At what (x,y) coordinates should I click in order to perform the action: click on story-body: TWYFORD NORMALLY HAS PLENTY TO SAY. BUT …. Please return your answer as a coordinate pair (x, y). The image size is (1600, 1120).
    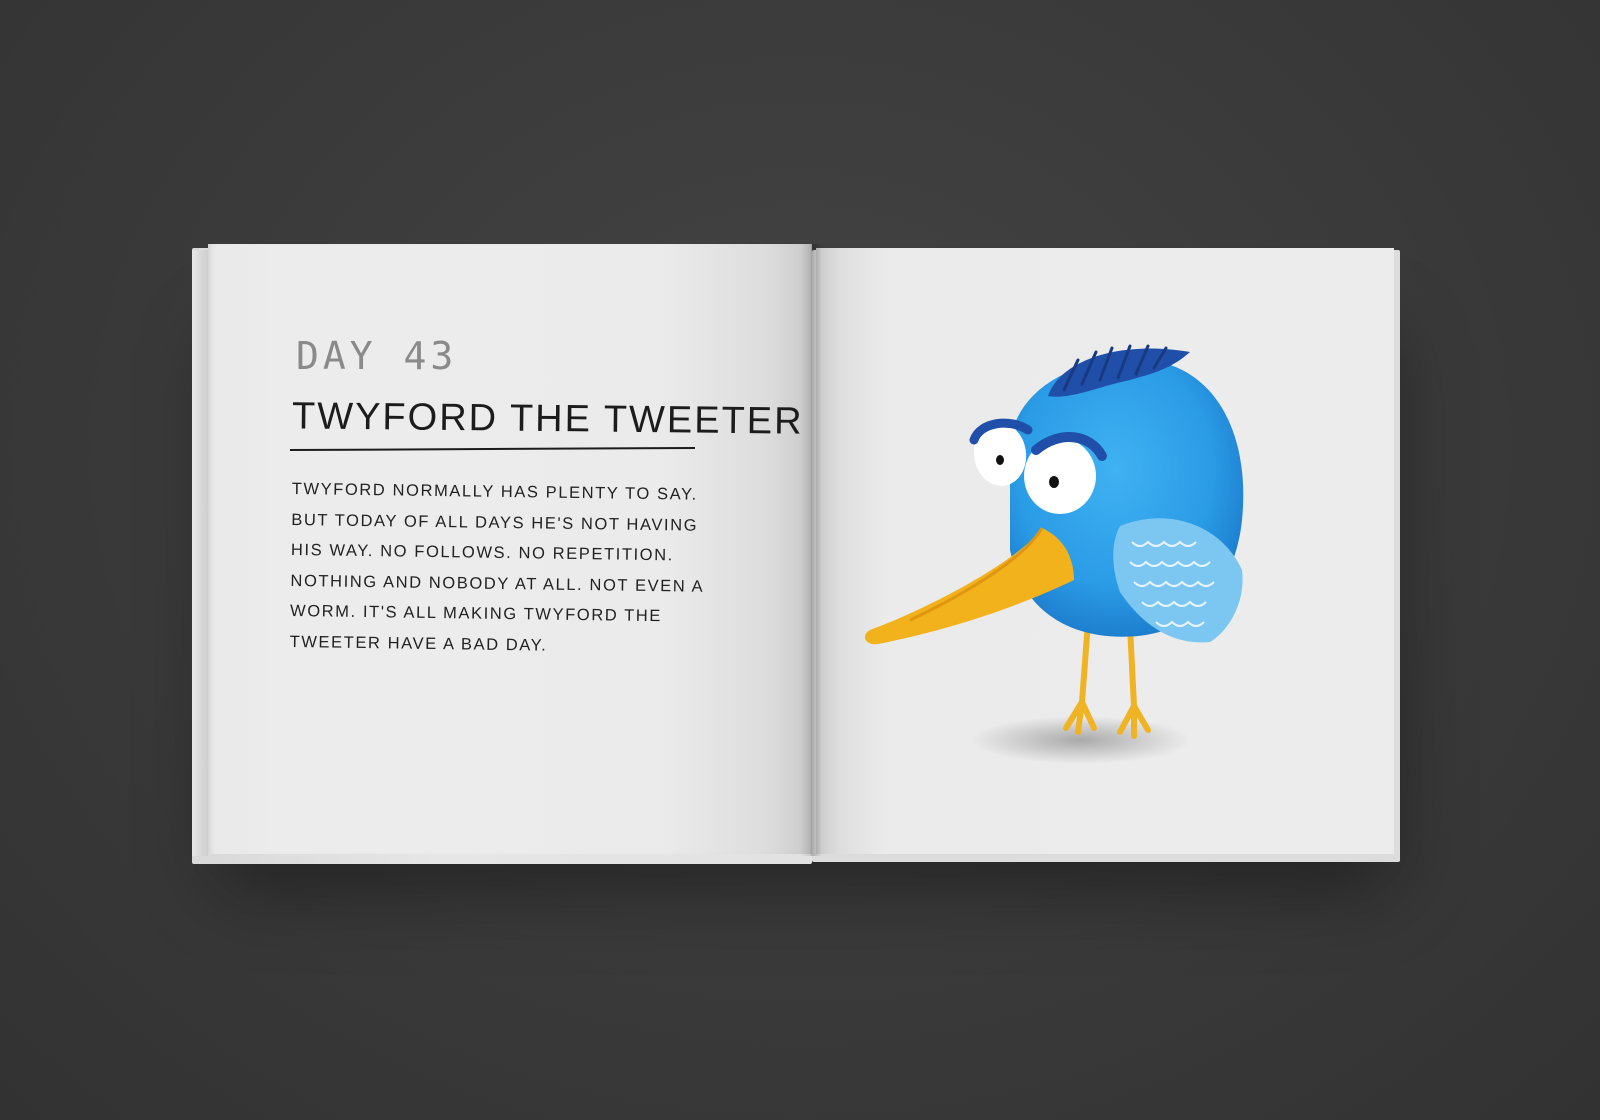
    Looking at the image, I should click on (496, 567).